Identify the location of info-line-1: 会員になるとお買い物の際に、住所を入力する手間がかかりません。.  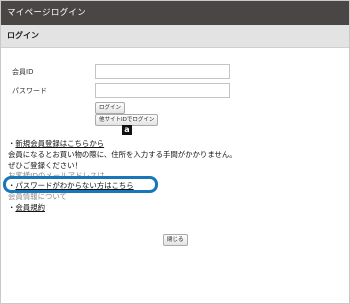
(122, 154).